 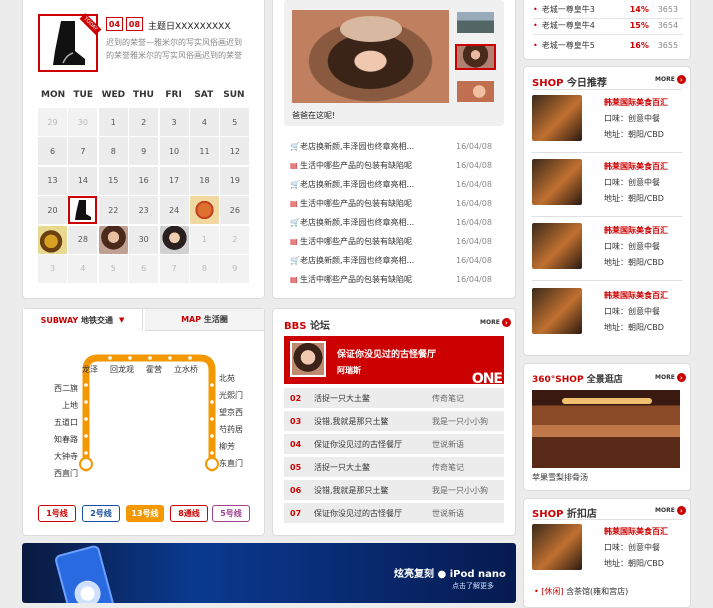 What do you see at coordinates (581, 591) in the screenshot?
I see `discount-list-item: • [休闲] 含茶馆(雍和宫店)` at bounding box center [581, 591].